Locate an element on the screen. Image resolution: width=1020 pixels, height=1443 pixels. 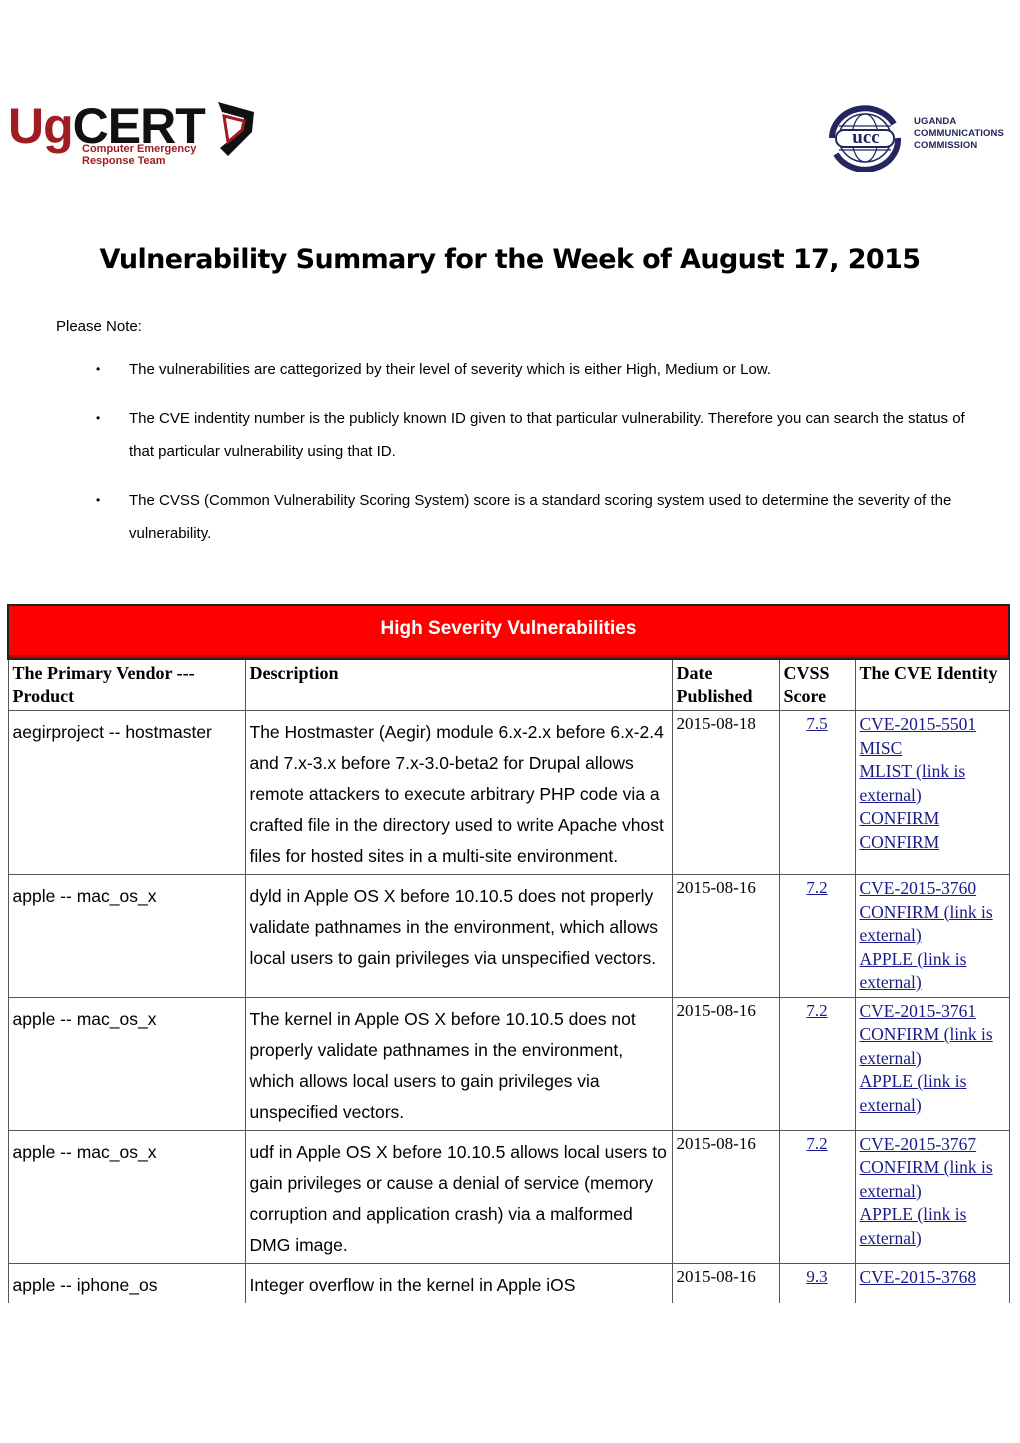
reference-link: MISC is located at coordinates (932, 749).